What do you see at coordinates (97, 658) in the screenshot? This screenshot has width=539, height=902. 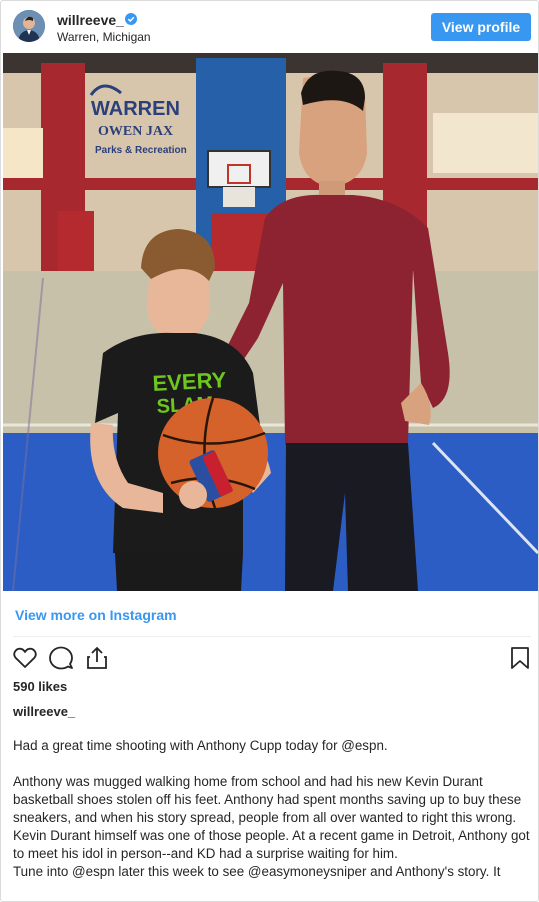 I see `share-icon` at bounding box center [97, 658].